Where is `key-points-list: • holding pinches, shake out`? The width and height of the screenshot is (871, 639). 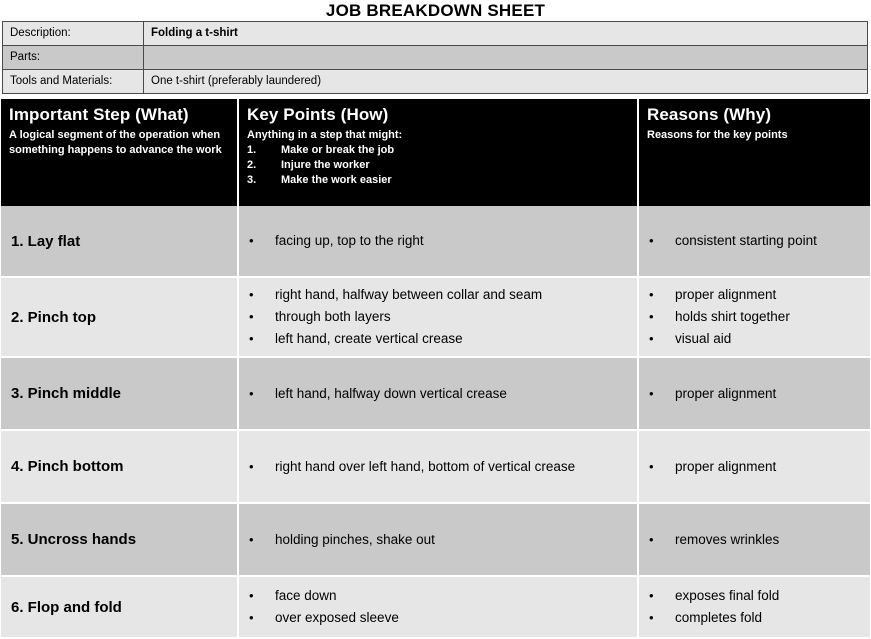
key-points-list: • holding pinches, shake out is located at coordinates (439, 540).